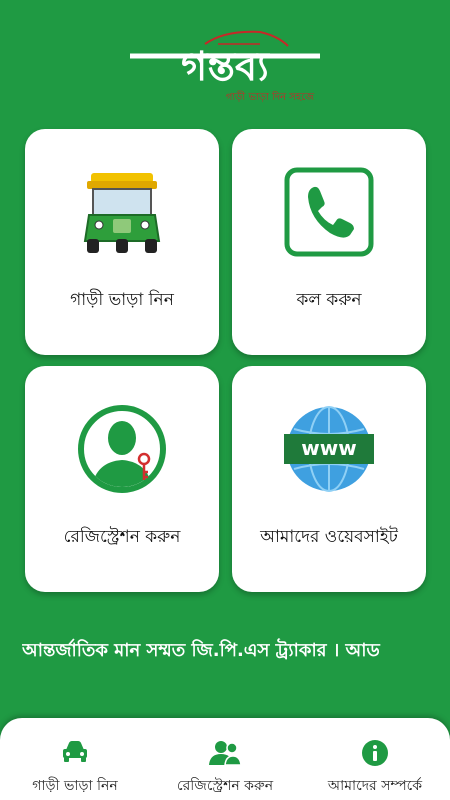 This screenshot has height=800, width=450. Describe the element at coordinates (122, 449) in the screenshot. I see `user-key-icon` at that location.